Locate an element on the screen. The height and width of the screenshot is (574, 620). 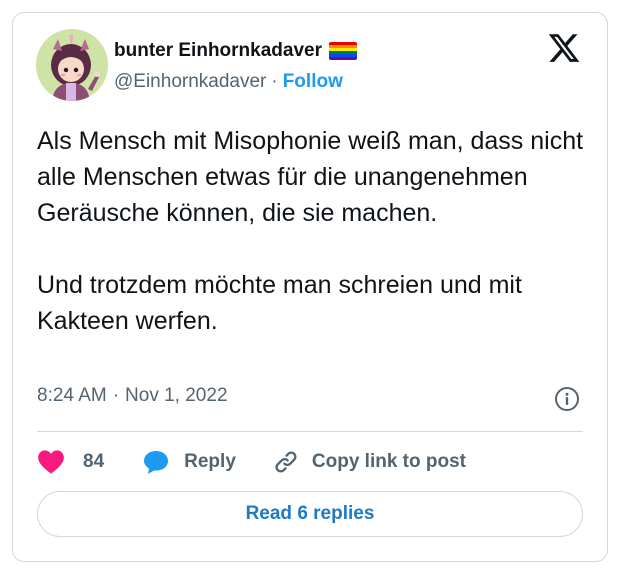
reply-label: Reply is located at coordinates (210, 461).